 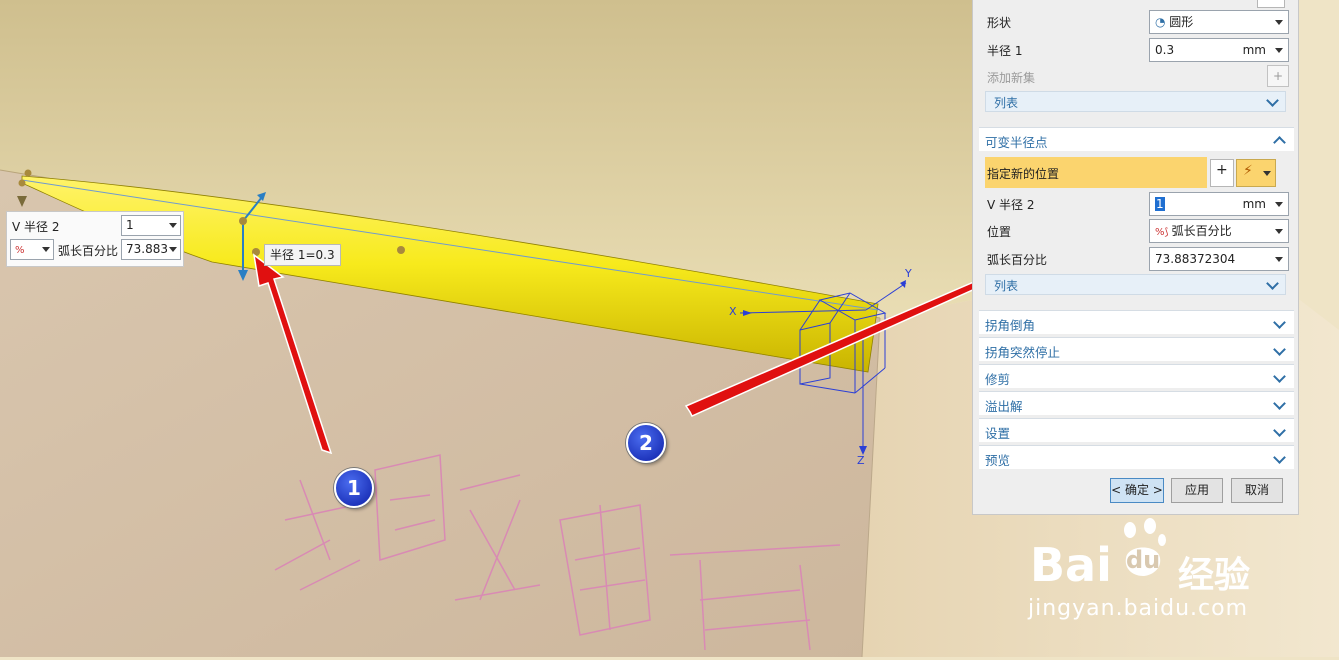 I want to click on list-expander: 列表, so click(x=1135, y=101).